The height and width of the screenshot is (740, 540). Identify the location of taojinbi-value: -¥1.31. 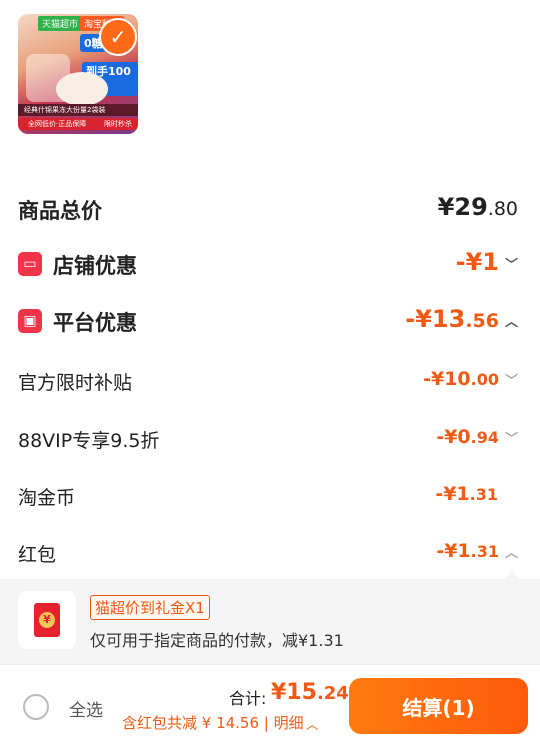
(466, 494).